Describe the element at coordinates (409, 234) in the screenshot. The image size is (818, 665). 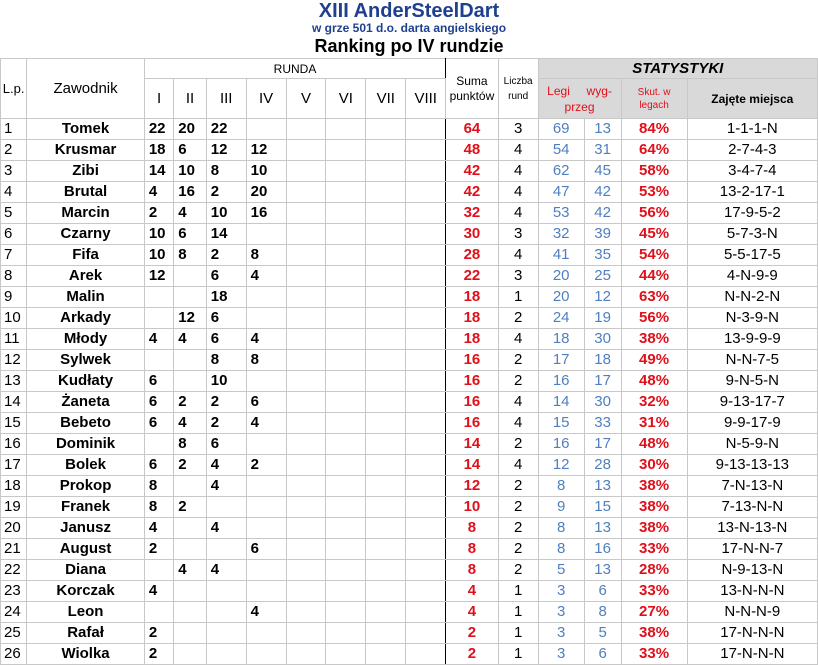
I see `table-row: 6 Czarny 10 6 14 30 3 32 39 45% 5-7-3-N` at that location.